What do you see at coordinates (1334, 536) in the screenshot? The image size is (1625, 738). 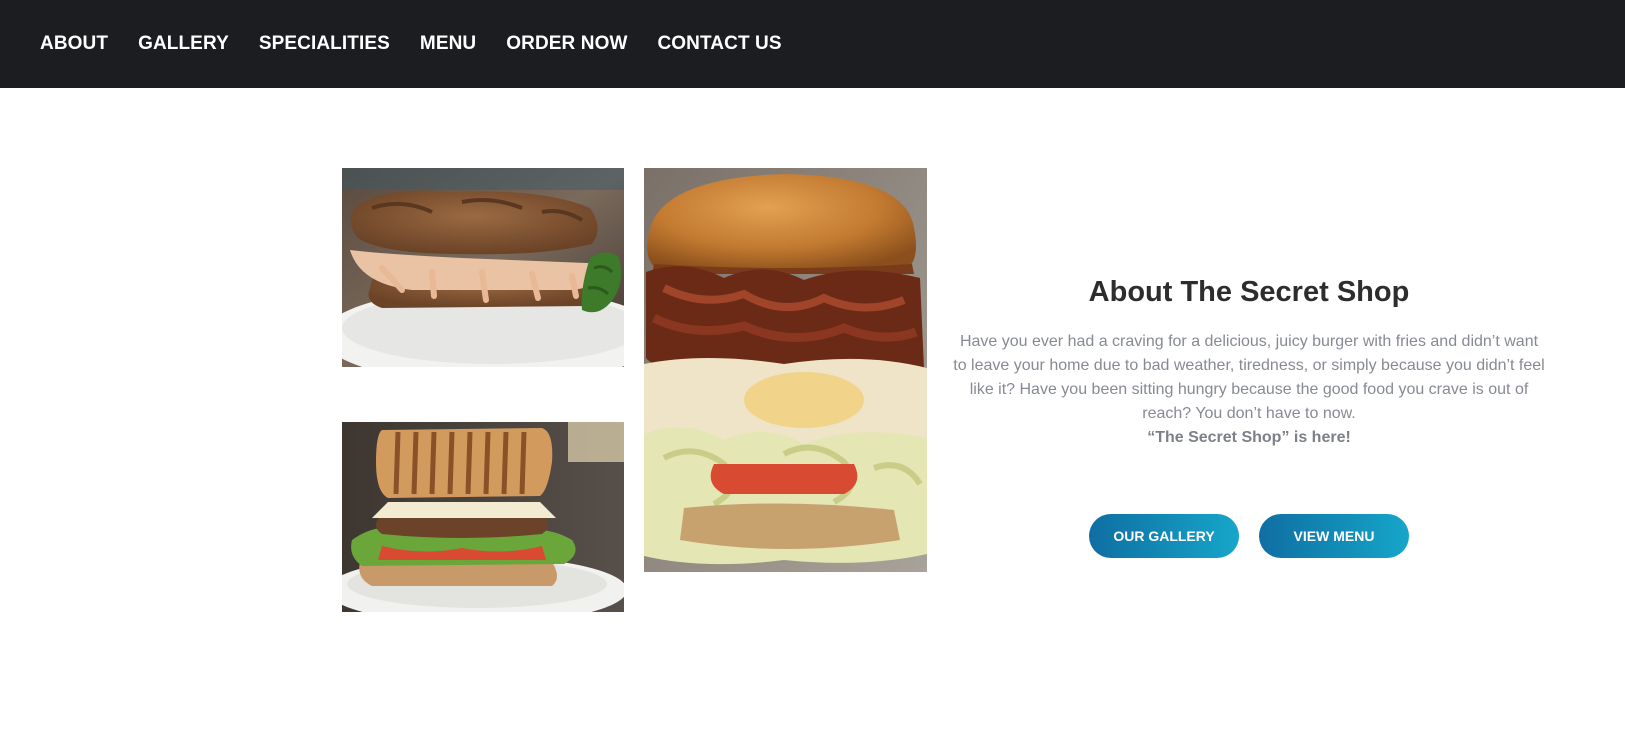 I see `view-menu-button: VIEW MENU` at bounding box center [1334, 536].